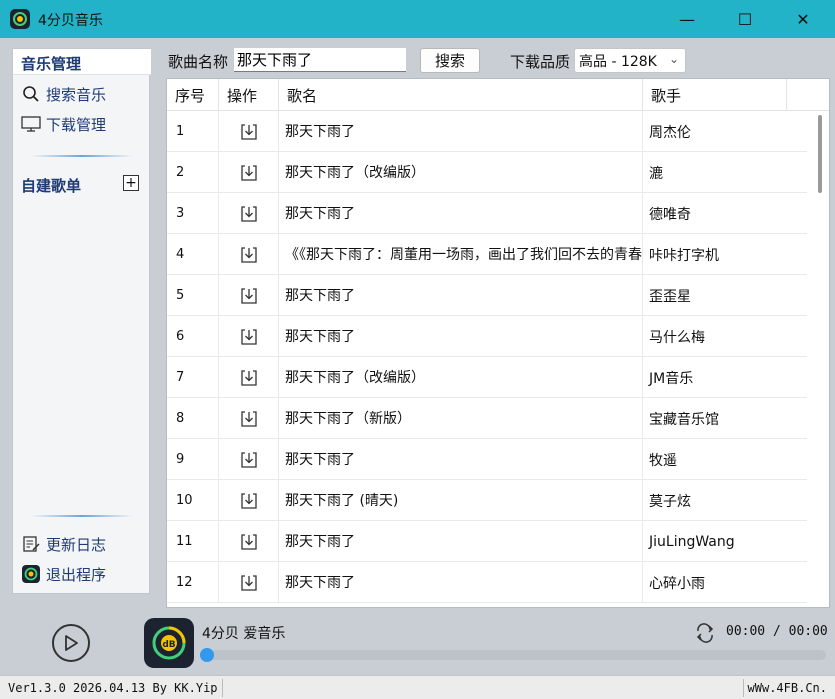 The image size is (835, 699). Describe the element at coordinates (656, 173) in the screenshot. I see `artist-name: 漉` at that location.